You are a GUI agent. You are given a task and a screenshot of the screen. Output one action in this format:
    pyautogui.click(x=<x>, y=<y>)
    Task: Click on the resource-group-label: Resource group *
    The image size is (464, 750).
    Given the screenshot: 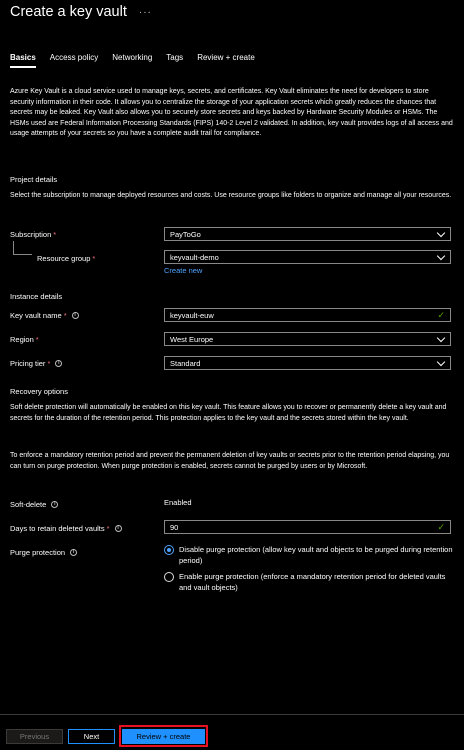 What is the action you would take?
    pyautogui.click(x=66, y=258)
    